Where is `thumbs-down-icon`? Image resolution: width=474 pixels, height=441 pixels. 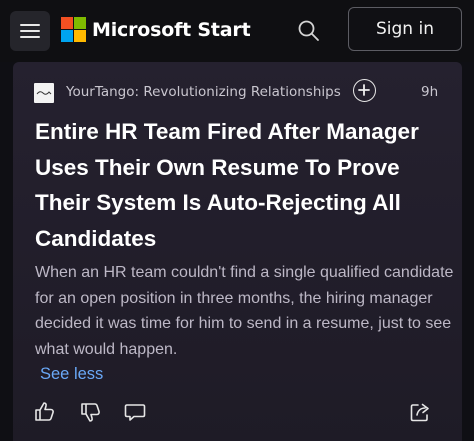 thumbs-down-icon is located at coordinates (91, 412).